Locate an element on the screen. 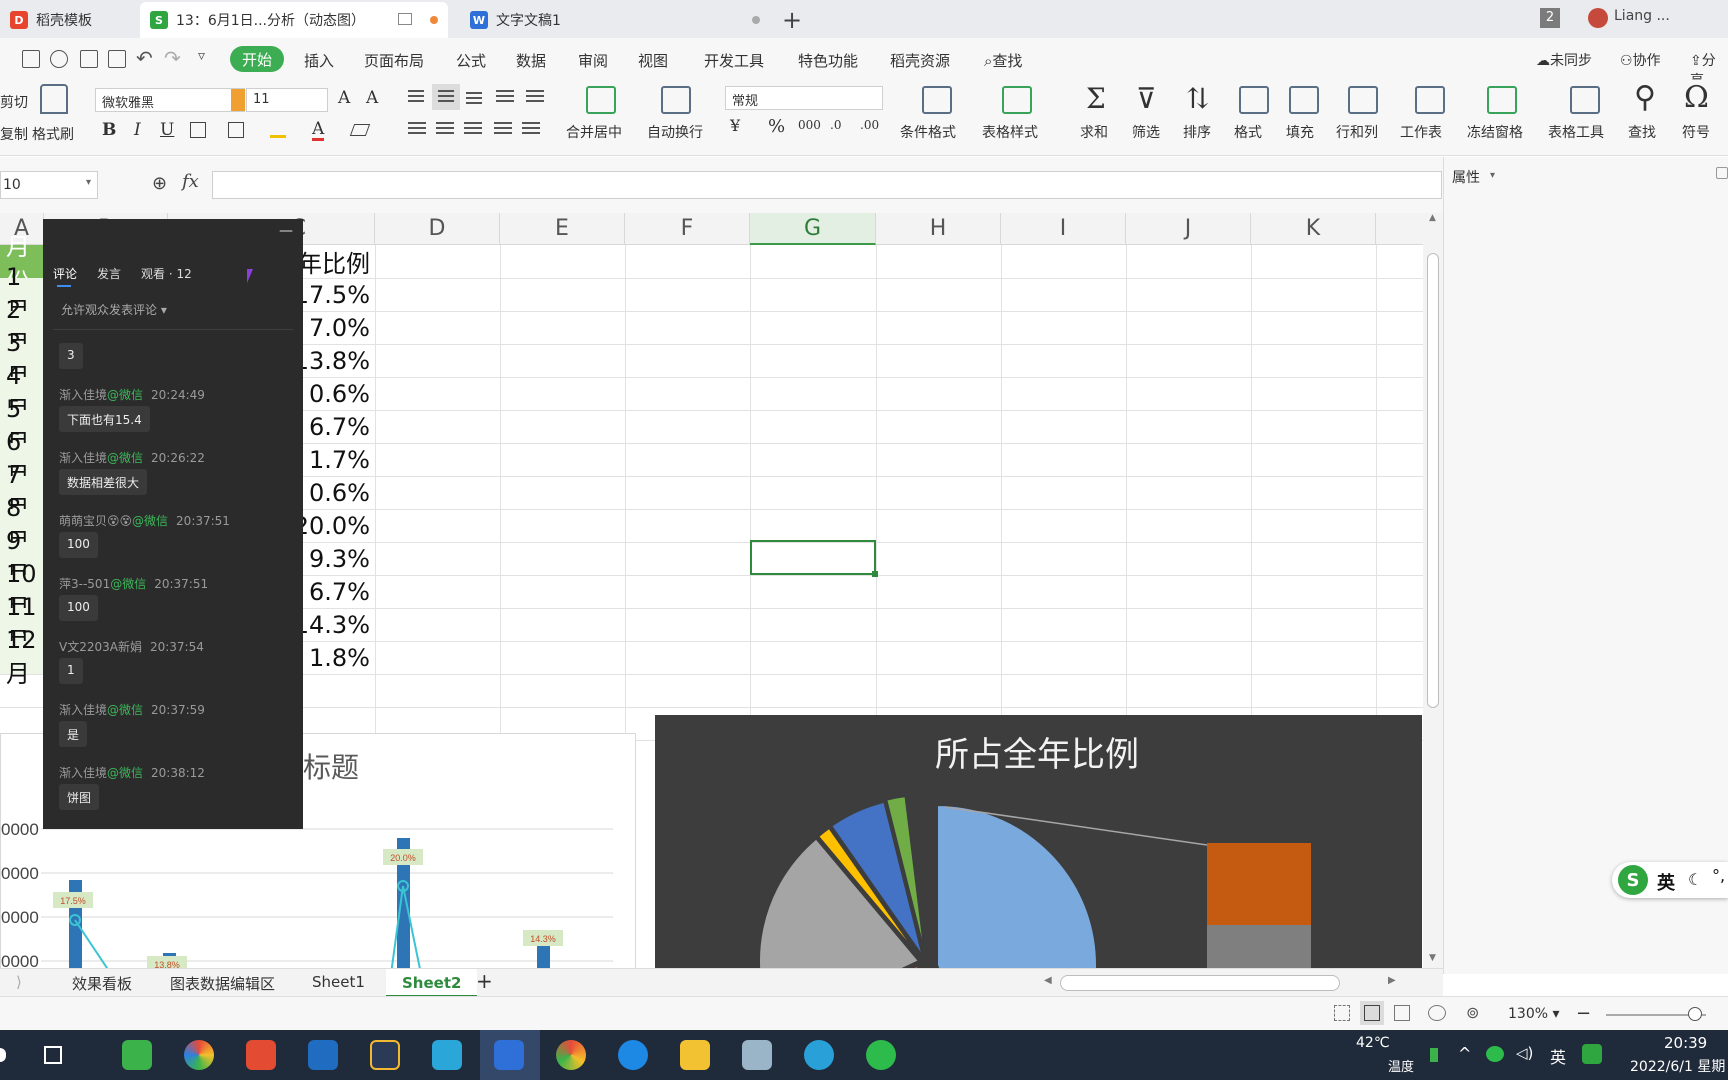 The height and width of the screenshot is (1080, 1728). start-icon is located at coordinates (3, 1055).